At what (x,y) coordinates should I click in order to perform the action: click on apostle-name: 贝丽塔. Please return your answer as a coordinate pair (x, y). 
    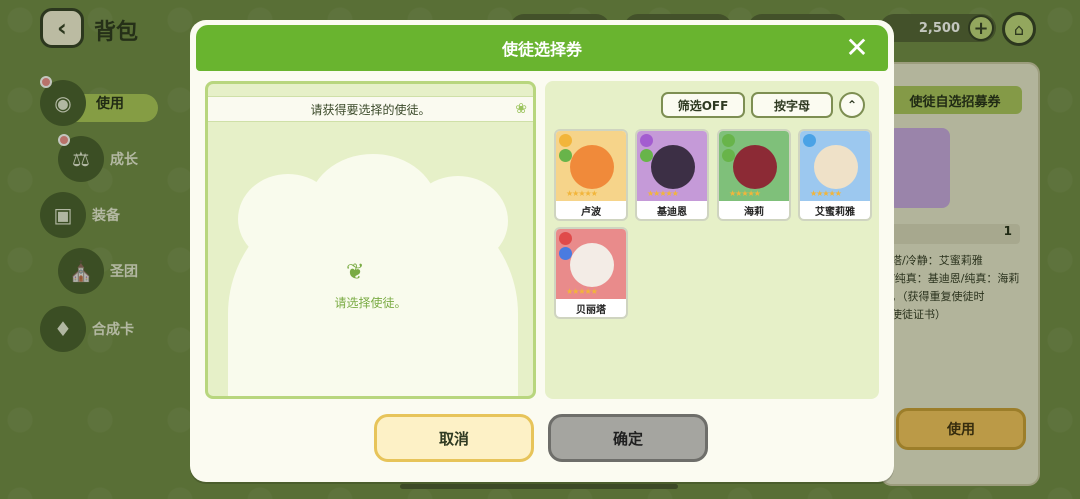
    Looking at the image, I should click on (591, 310).